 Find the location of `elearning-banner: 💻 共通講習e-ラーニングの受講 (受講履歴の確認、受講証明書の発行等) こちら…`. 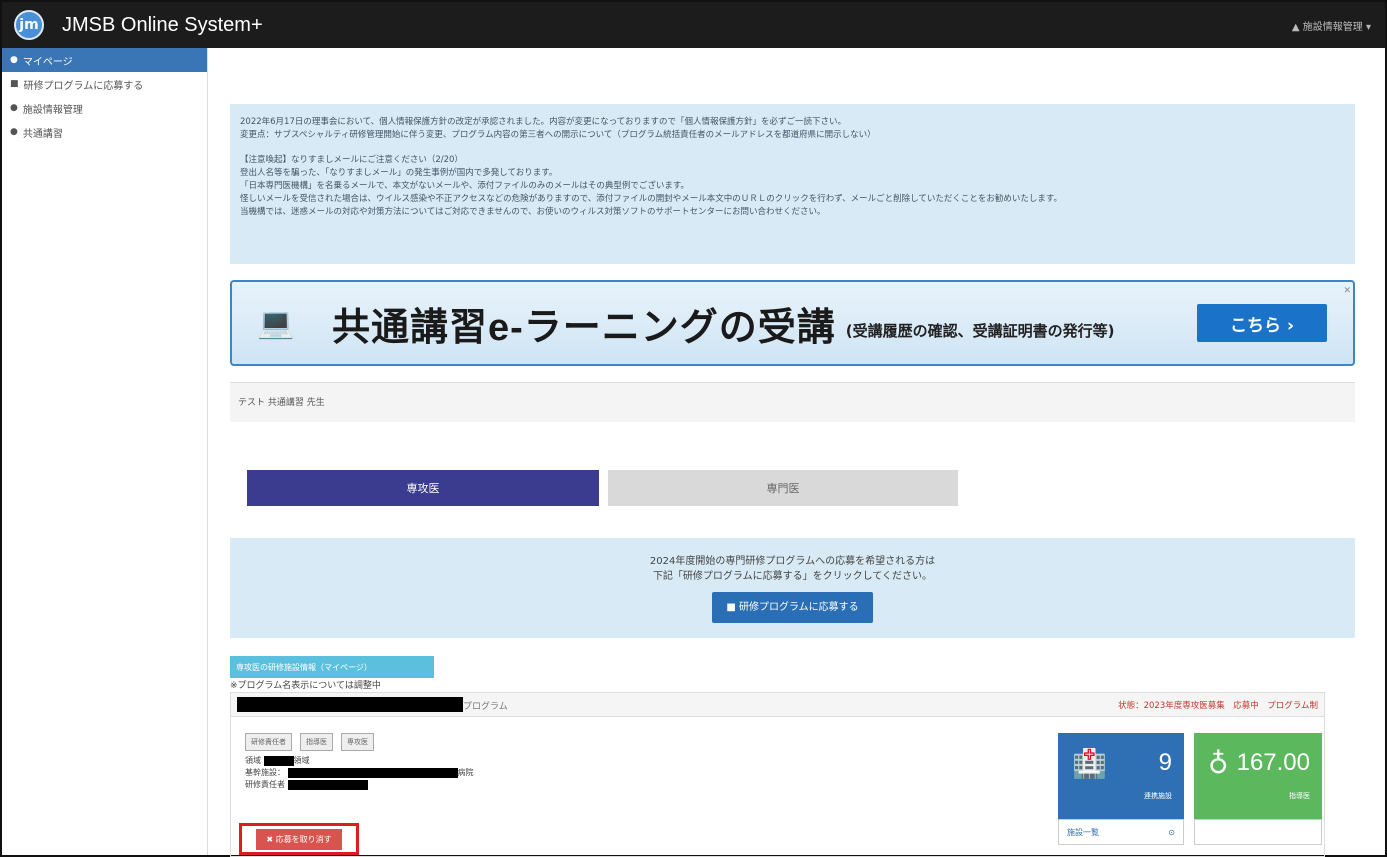

elearning-banner: 💻 共通講習e-ラーニングの受講 (受講履歴の確認、受講証明書の発行等) こちら… is located at coordinates (792, 323).